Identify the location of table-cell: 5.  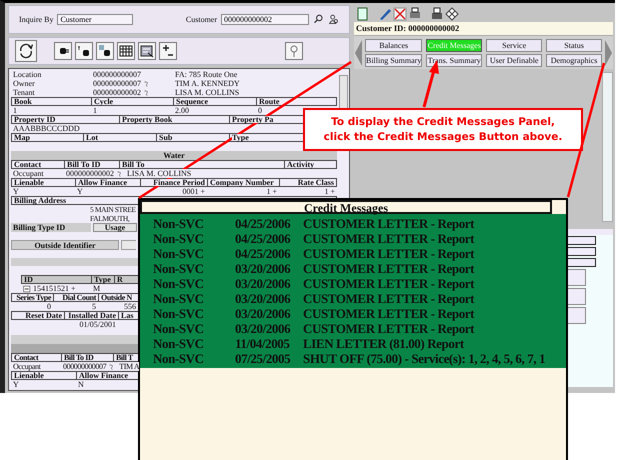
(94, 307).